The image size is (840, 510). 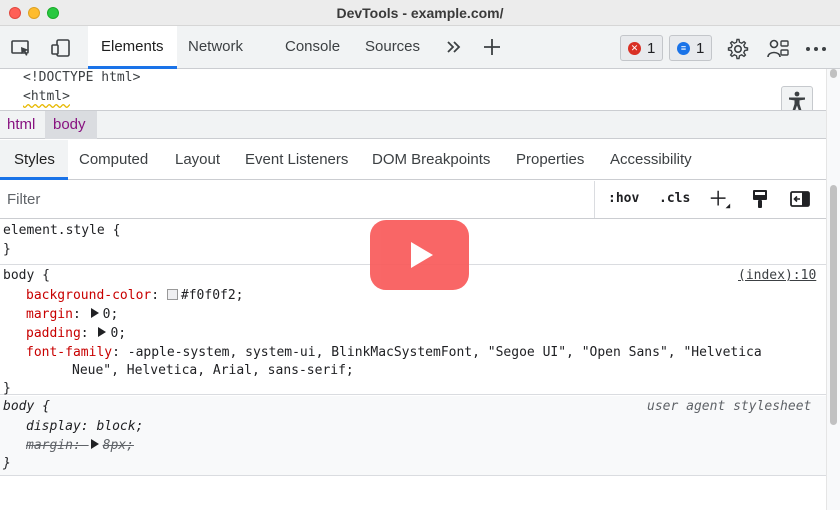 I want to click on new-style-rule-icon, so click(x=720, y=199).